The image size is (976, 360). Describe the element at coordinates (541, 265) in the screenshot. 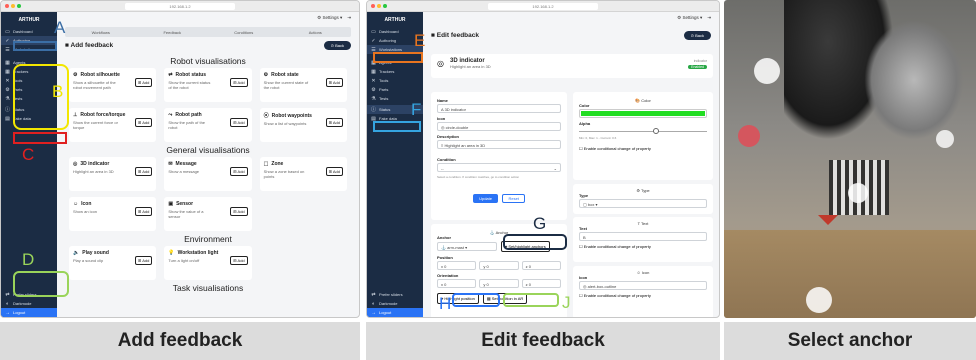

I see `position-z: z 0` at that location.